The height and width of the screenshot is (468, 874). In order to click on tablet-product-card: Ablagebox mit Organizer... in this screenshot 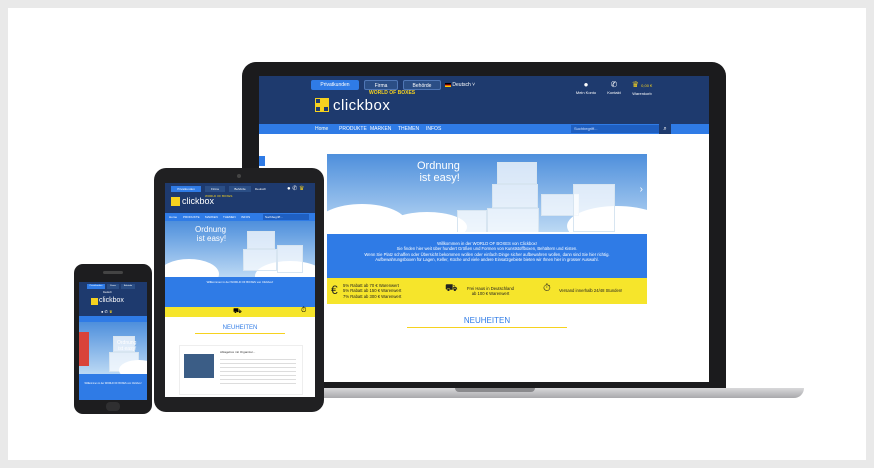, I will do `click(241, 370)`.